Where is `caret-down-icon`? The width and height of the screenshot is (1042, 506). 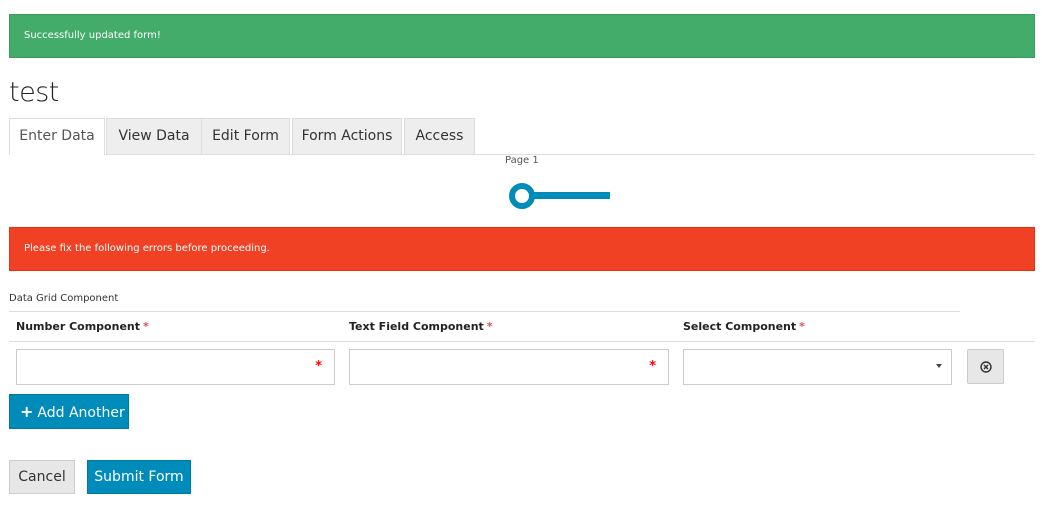
caret-down-icon is located at coordinates (939, 366).